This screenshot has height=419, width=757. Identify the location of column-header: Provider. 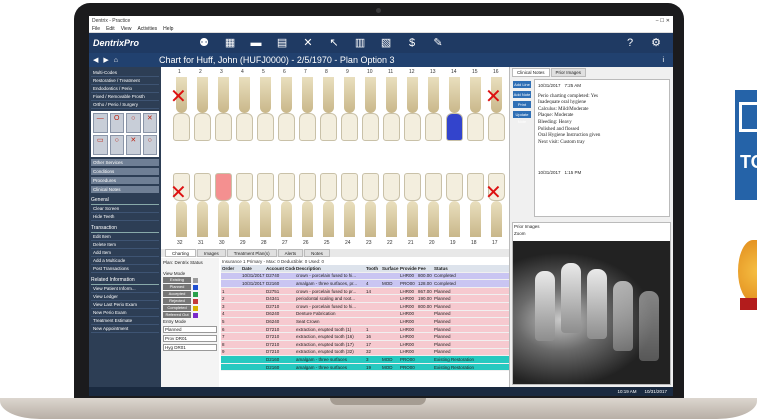
(408, 268).